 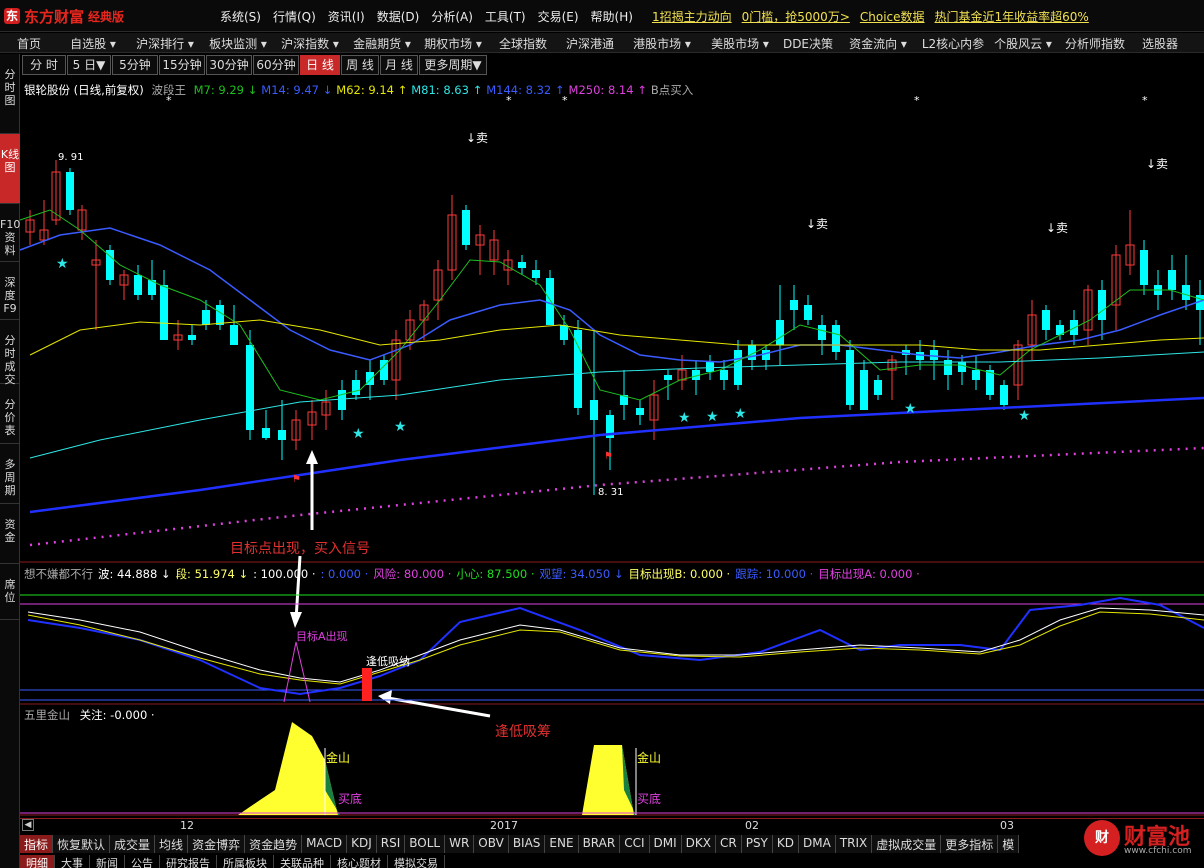 What do you see at coordinates (1009, 844) in the screenshot?
I see `indicator-tab: 模` at bounding box center [1009, 844].